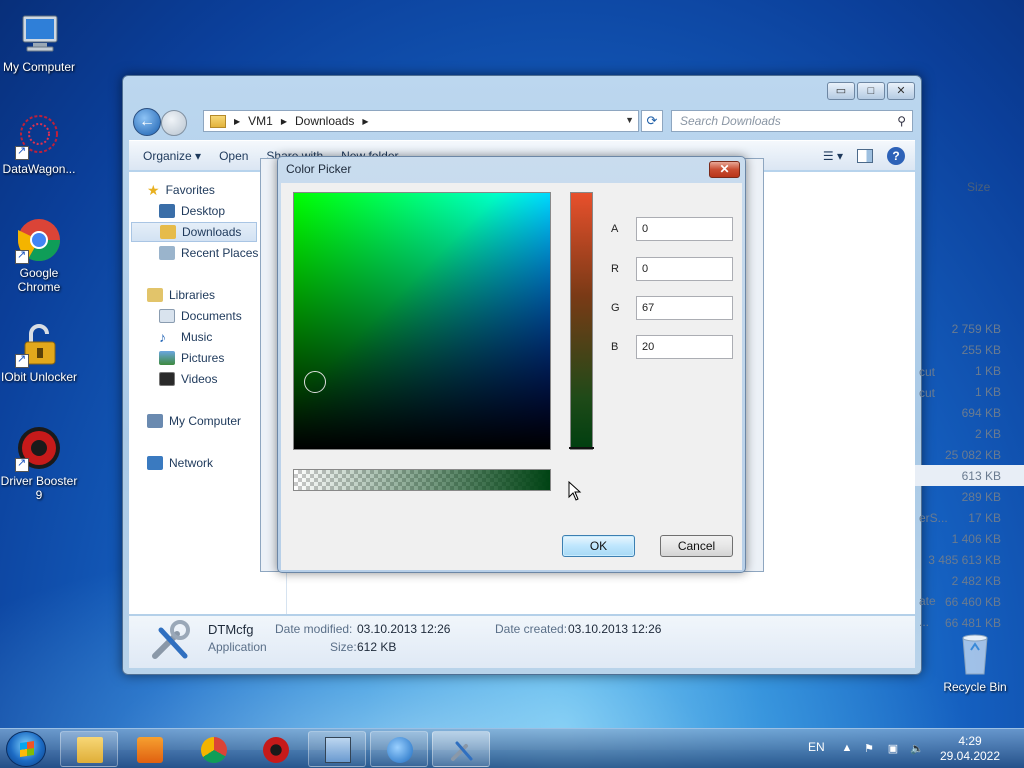  What do you see at coordinates (26, 749) in the screenshot?
I see `start-button` at bounding box center [26, 749].